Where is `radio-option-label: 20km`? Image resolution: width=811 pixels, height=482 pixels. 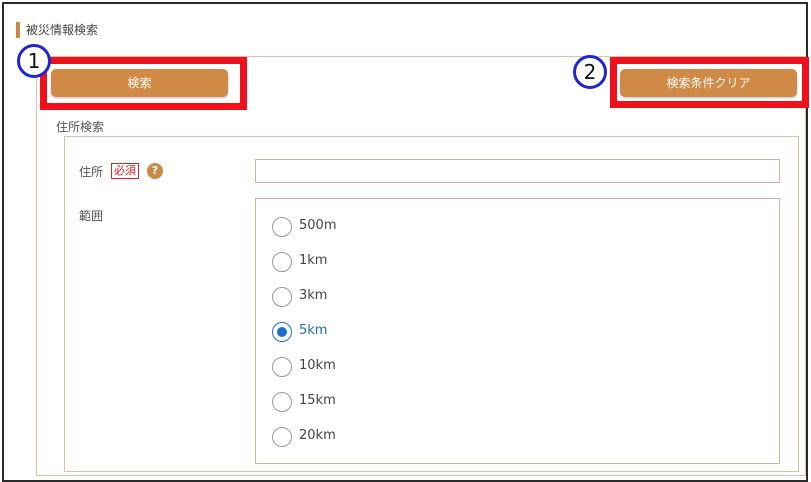 radio-option-label: 20km is located at coordinates (317, 435).